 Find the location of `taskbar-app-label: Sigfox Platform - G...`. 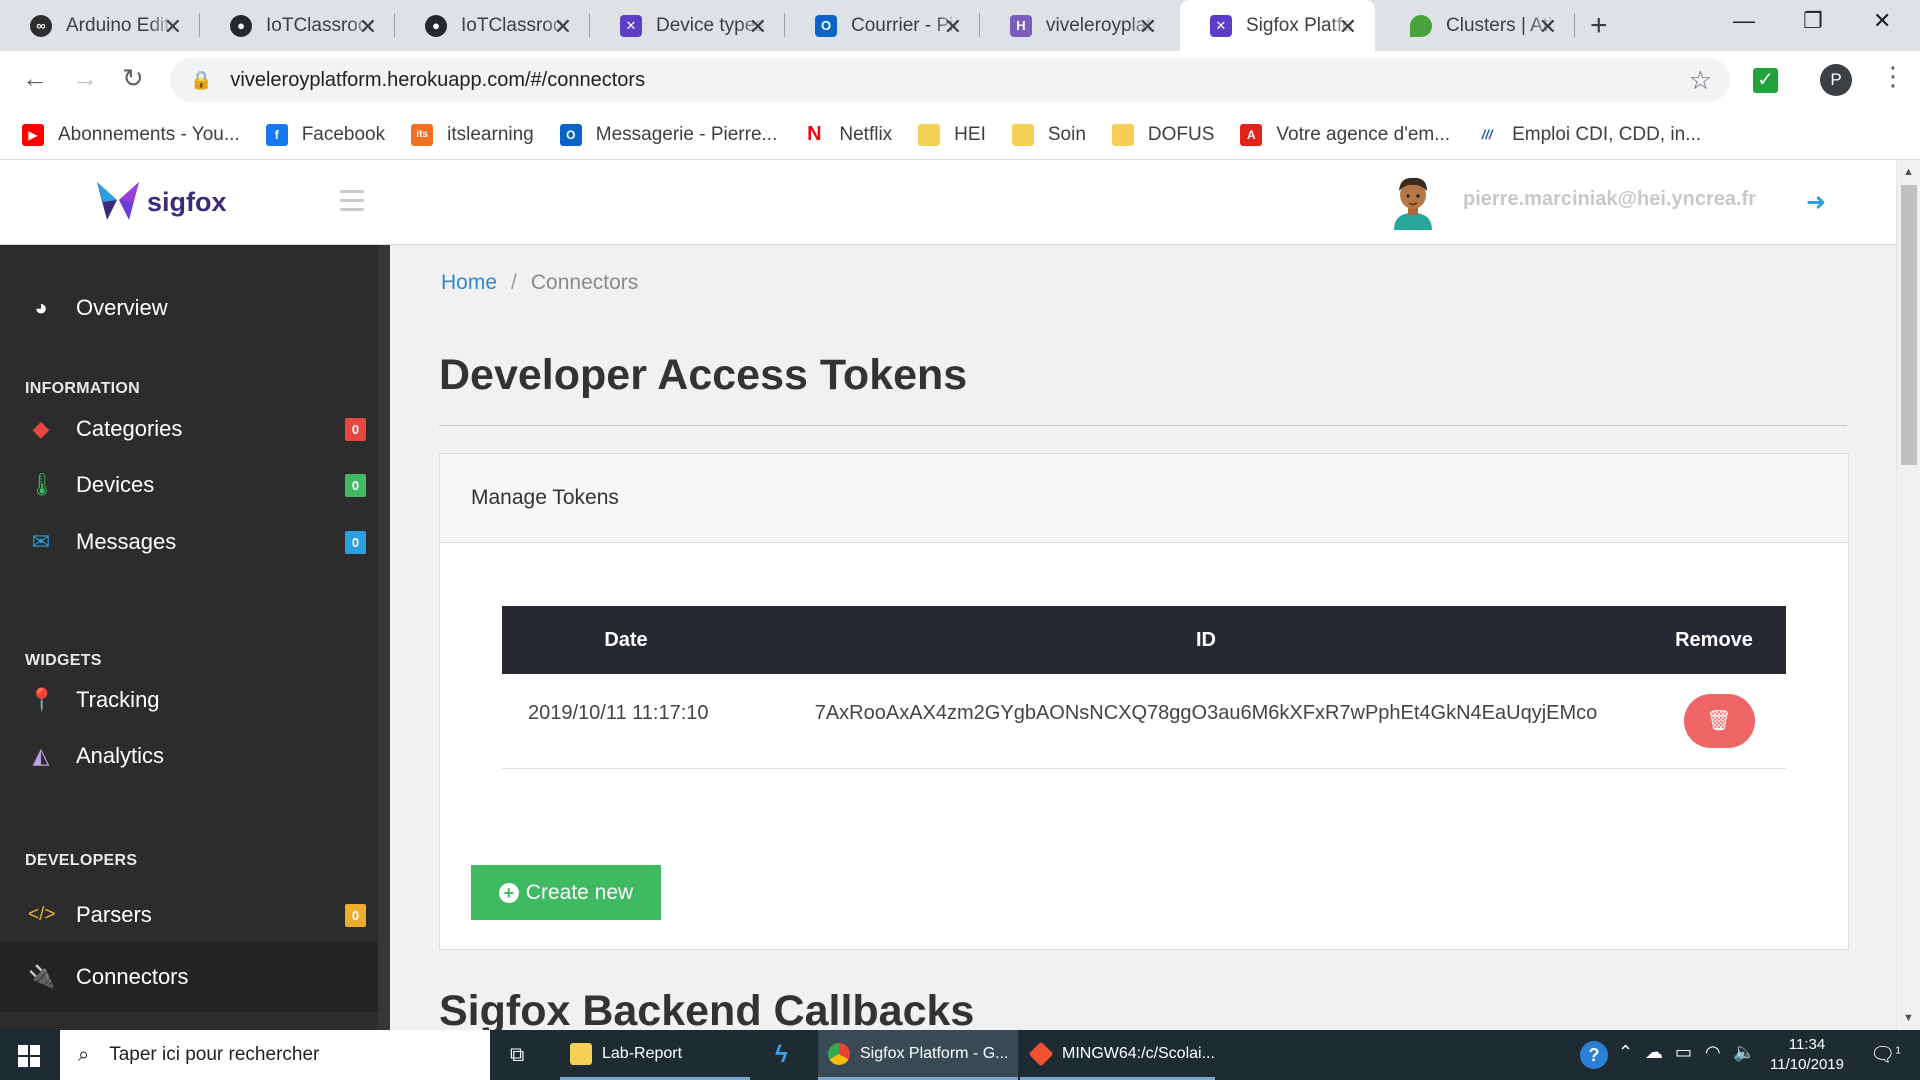

taskbar-app-label: Sigfox Platform - G... is located at coordinates (934, 1053).